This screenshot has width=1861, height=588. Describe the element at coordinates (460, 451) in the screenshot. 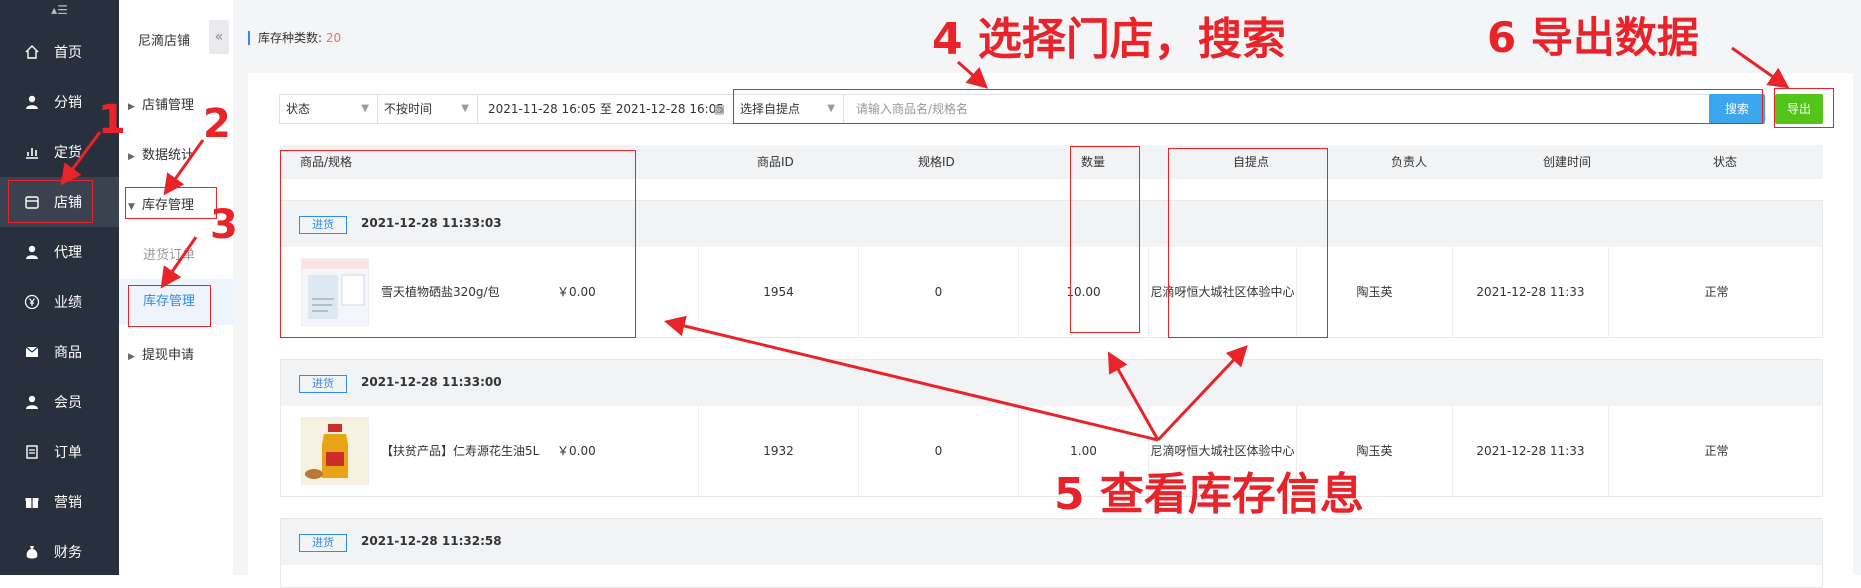

I see `product-name: 【扶贫产品】仁寿源花生油5L` at that location.